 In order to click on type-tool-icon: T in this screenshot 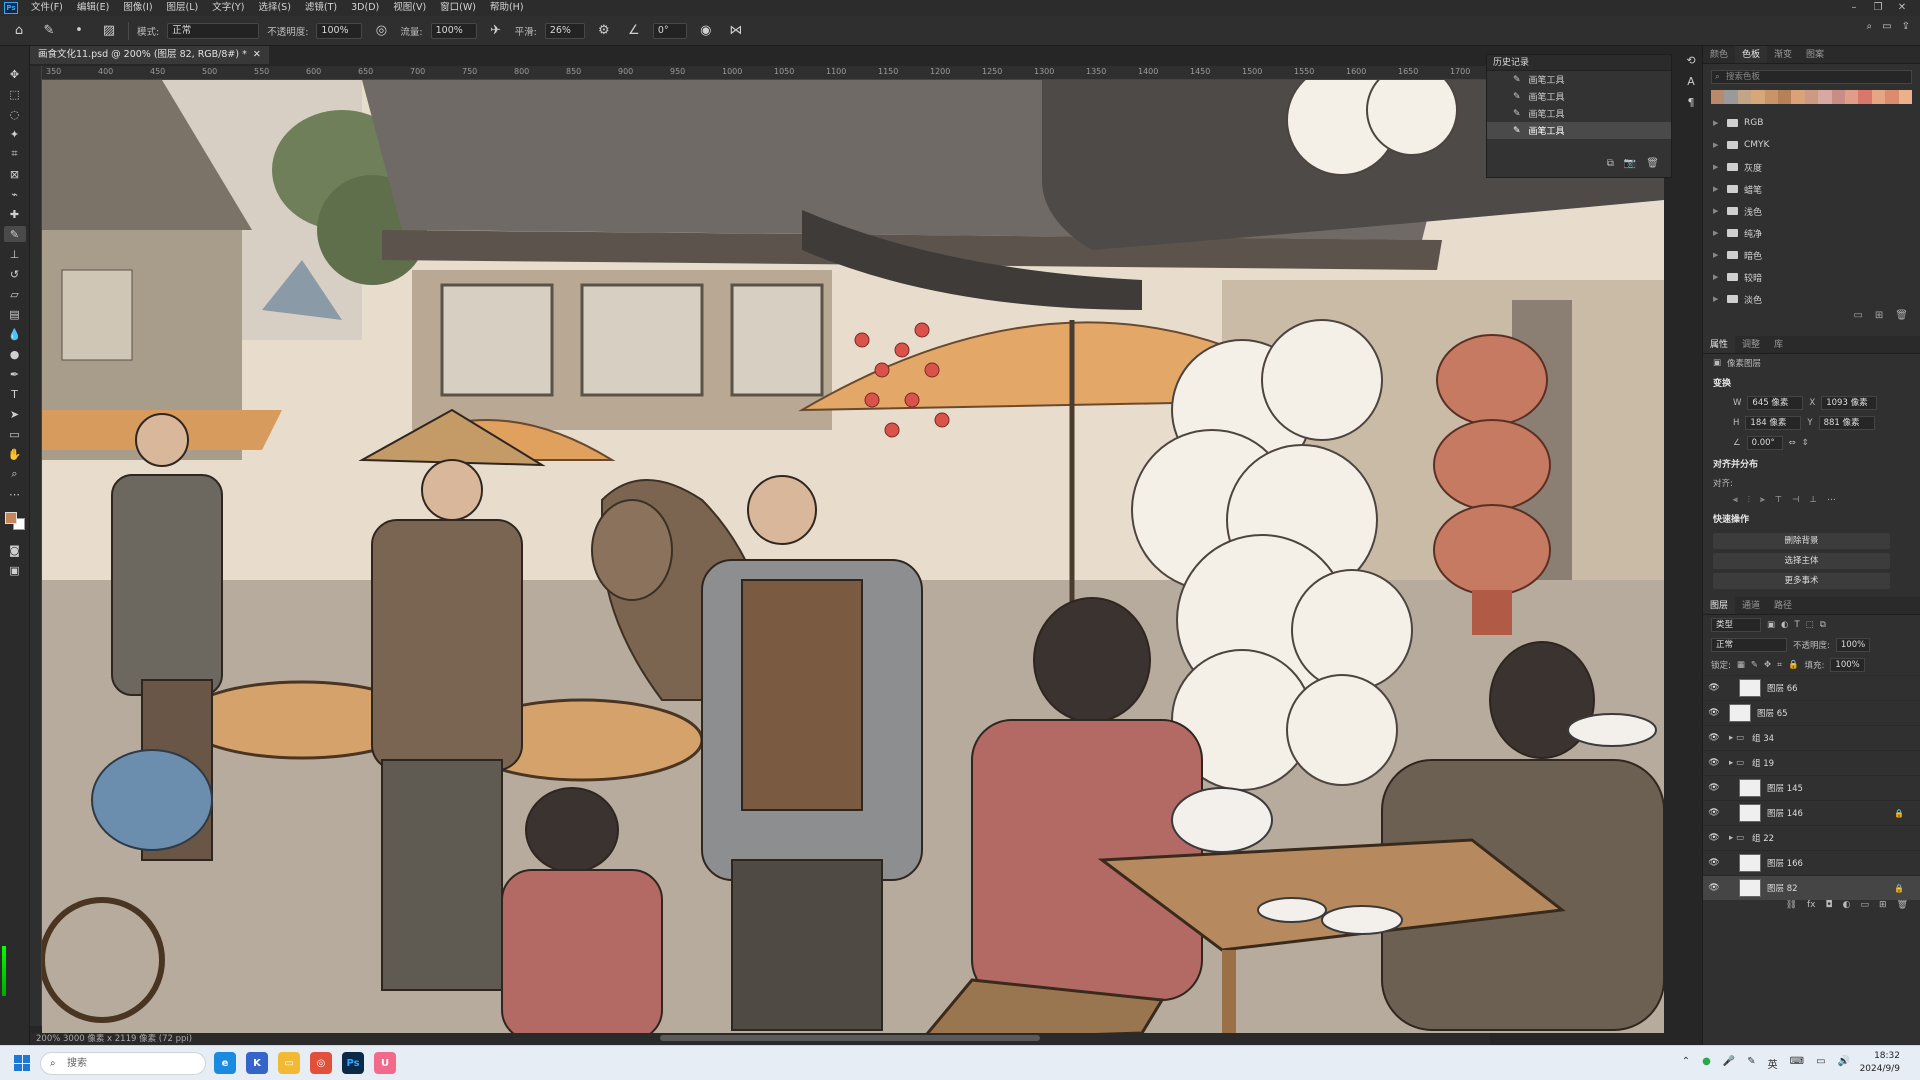, I will do `click(15, 394)`.